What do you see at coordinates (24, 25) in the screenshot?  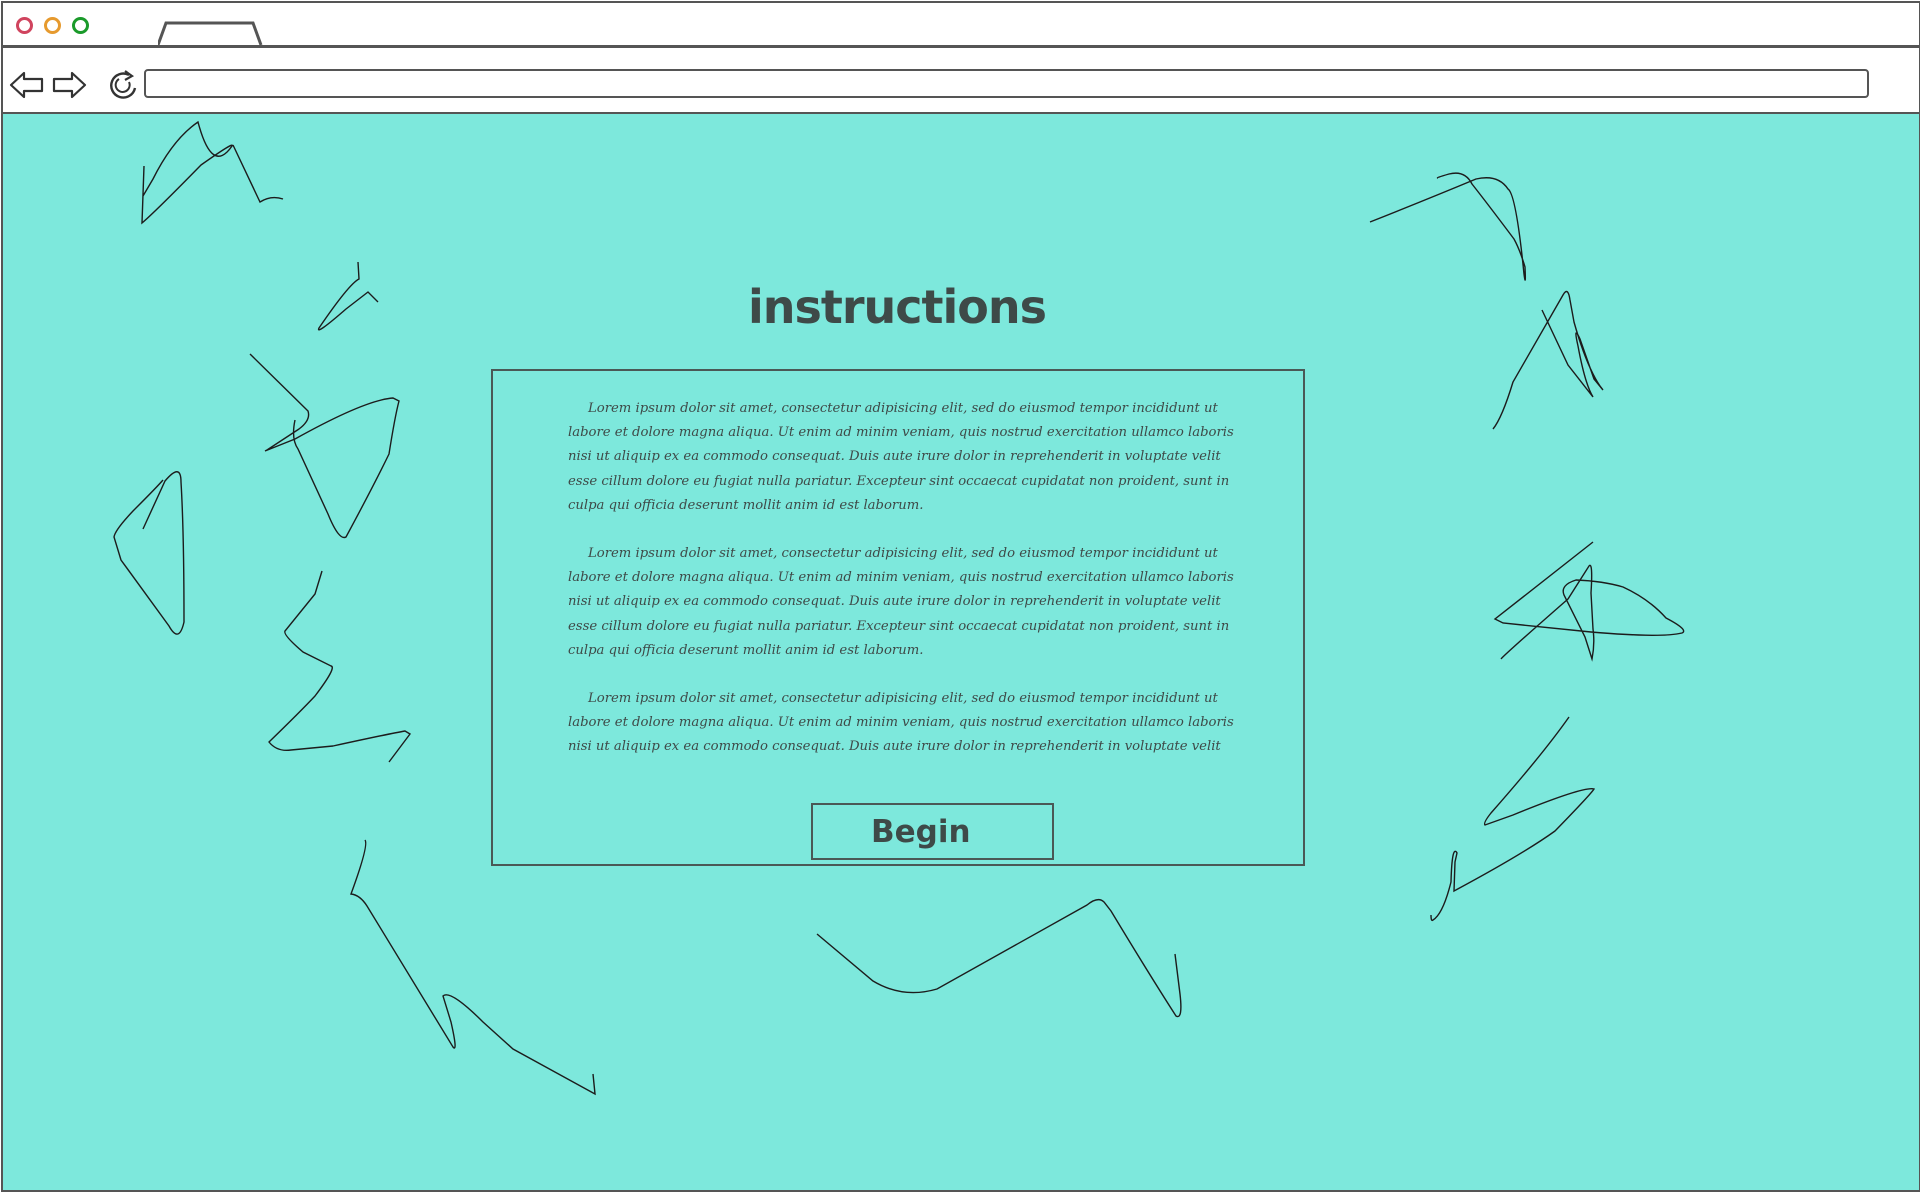 I see `close-window-button` at bounding box center [24, 25].